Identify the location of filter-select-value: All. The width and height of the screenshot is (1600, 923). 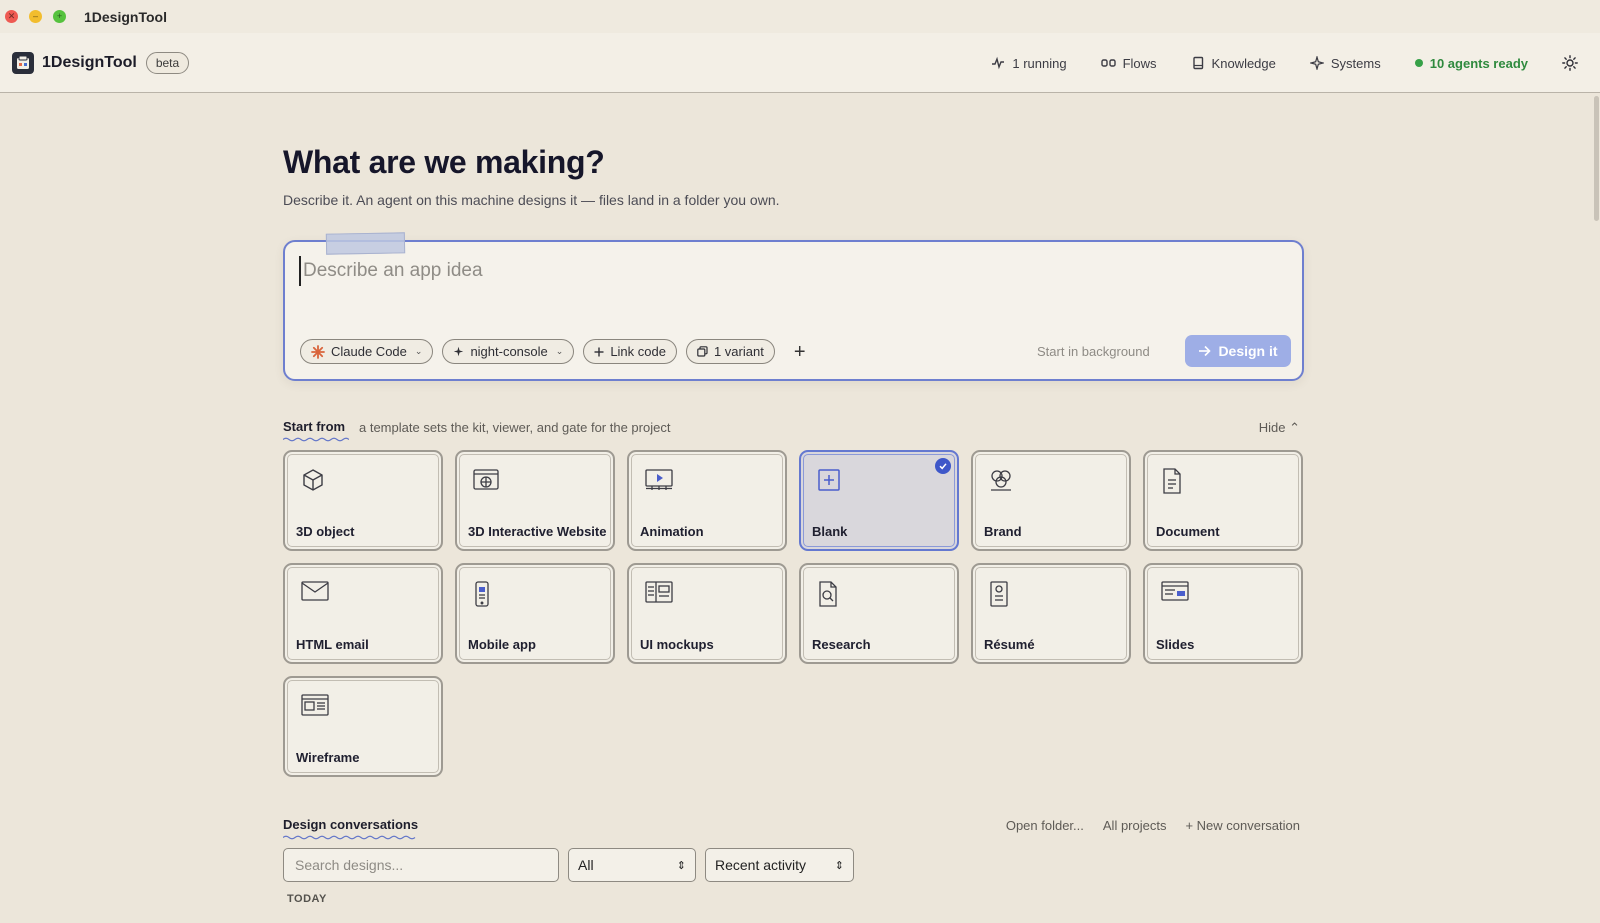
(586, 865).